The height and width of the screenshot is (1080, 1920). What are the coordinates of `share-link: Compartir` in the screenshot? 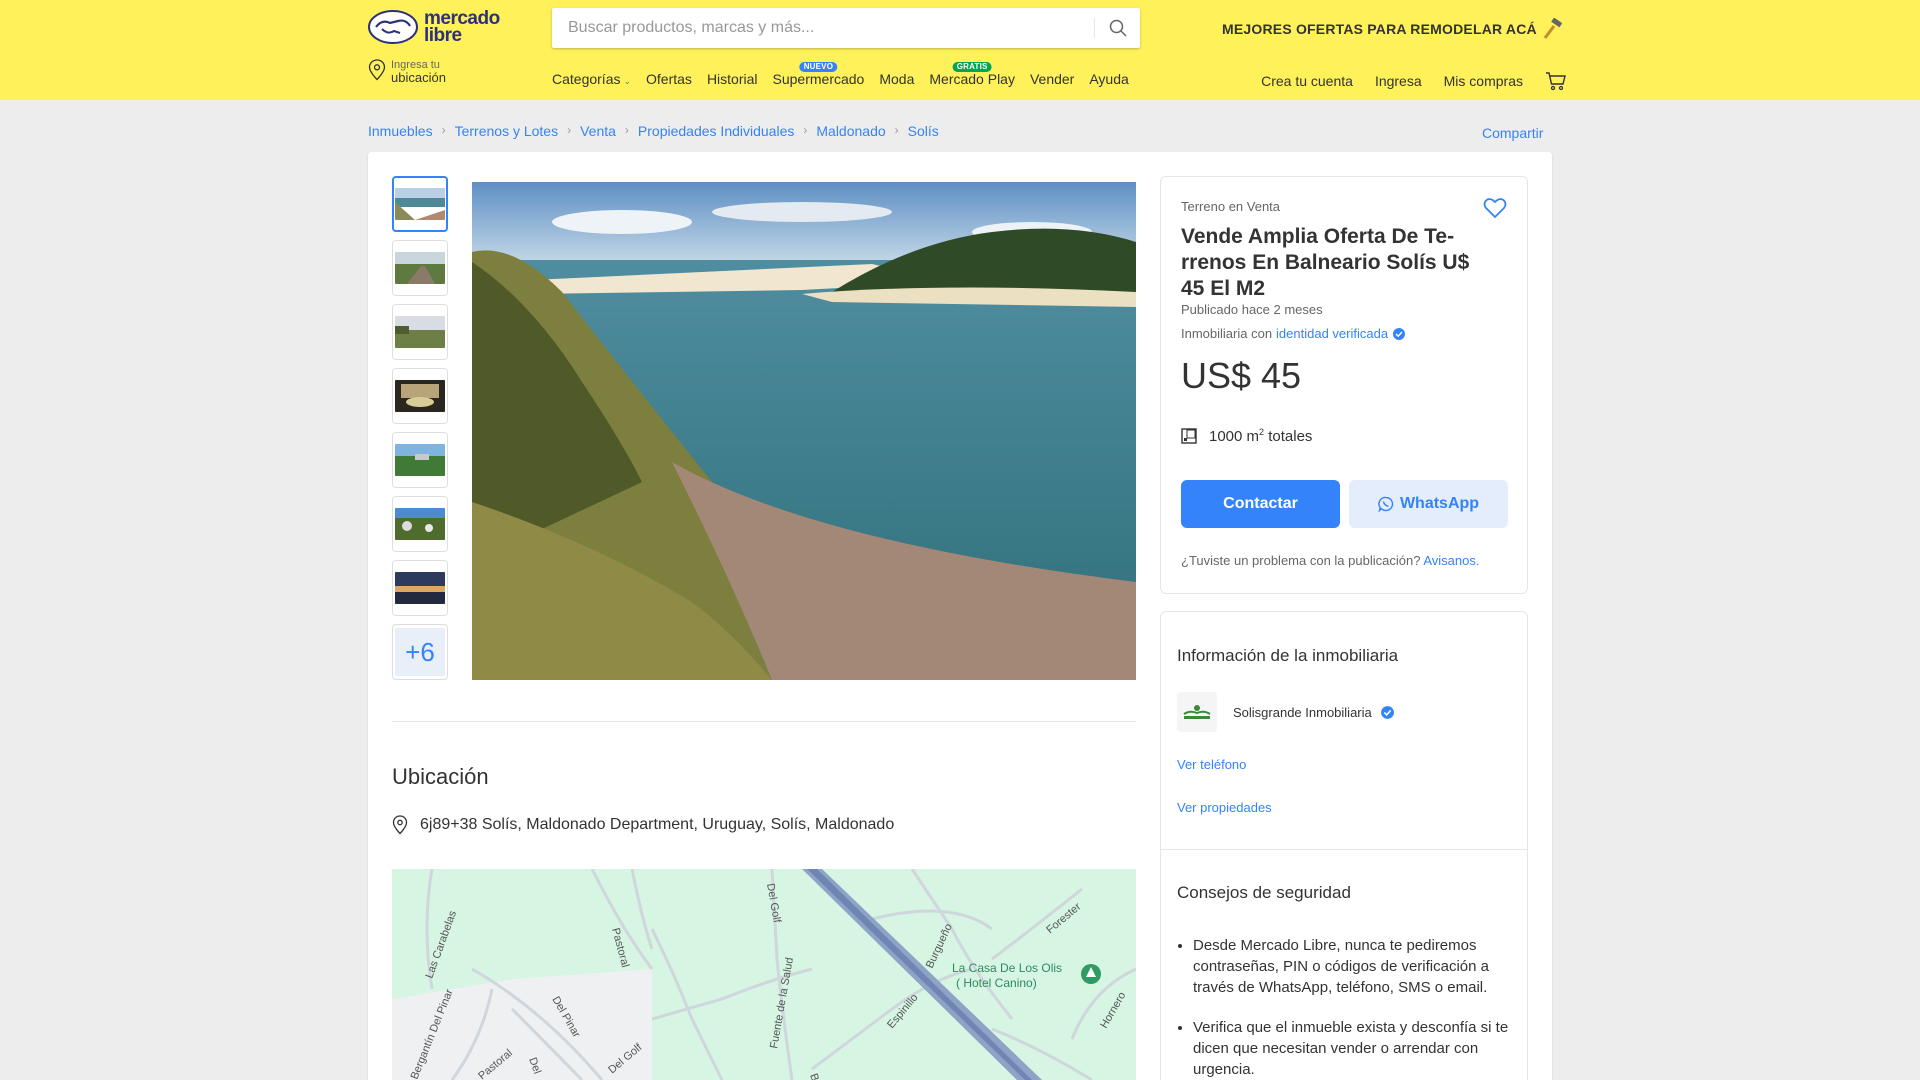 It's located at (1512, 133).